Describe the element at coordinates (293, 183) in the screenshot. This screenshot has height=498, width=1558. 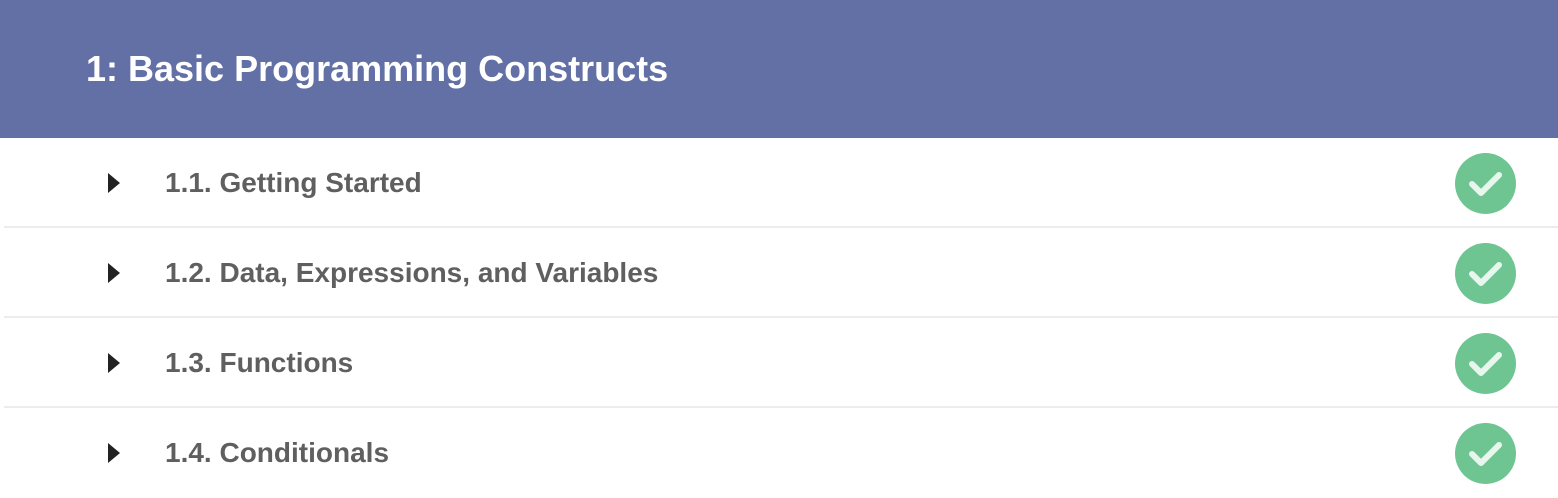
I see `lesson-label: 1.1. Getting Started` at that location.